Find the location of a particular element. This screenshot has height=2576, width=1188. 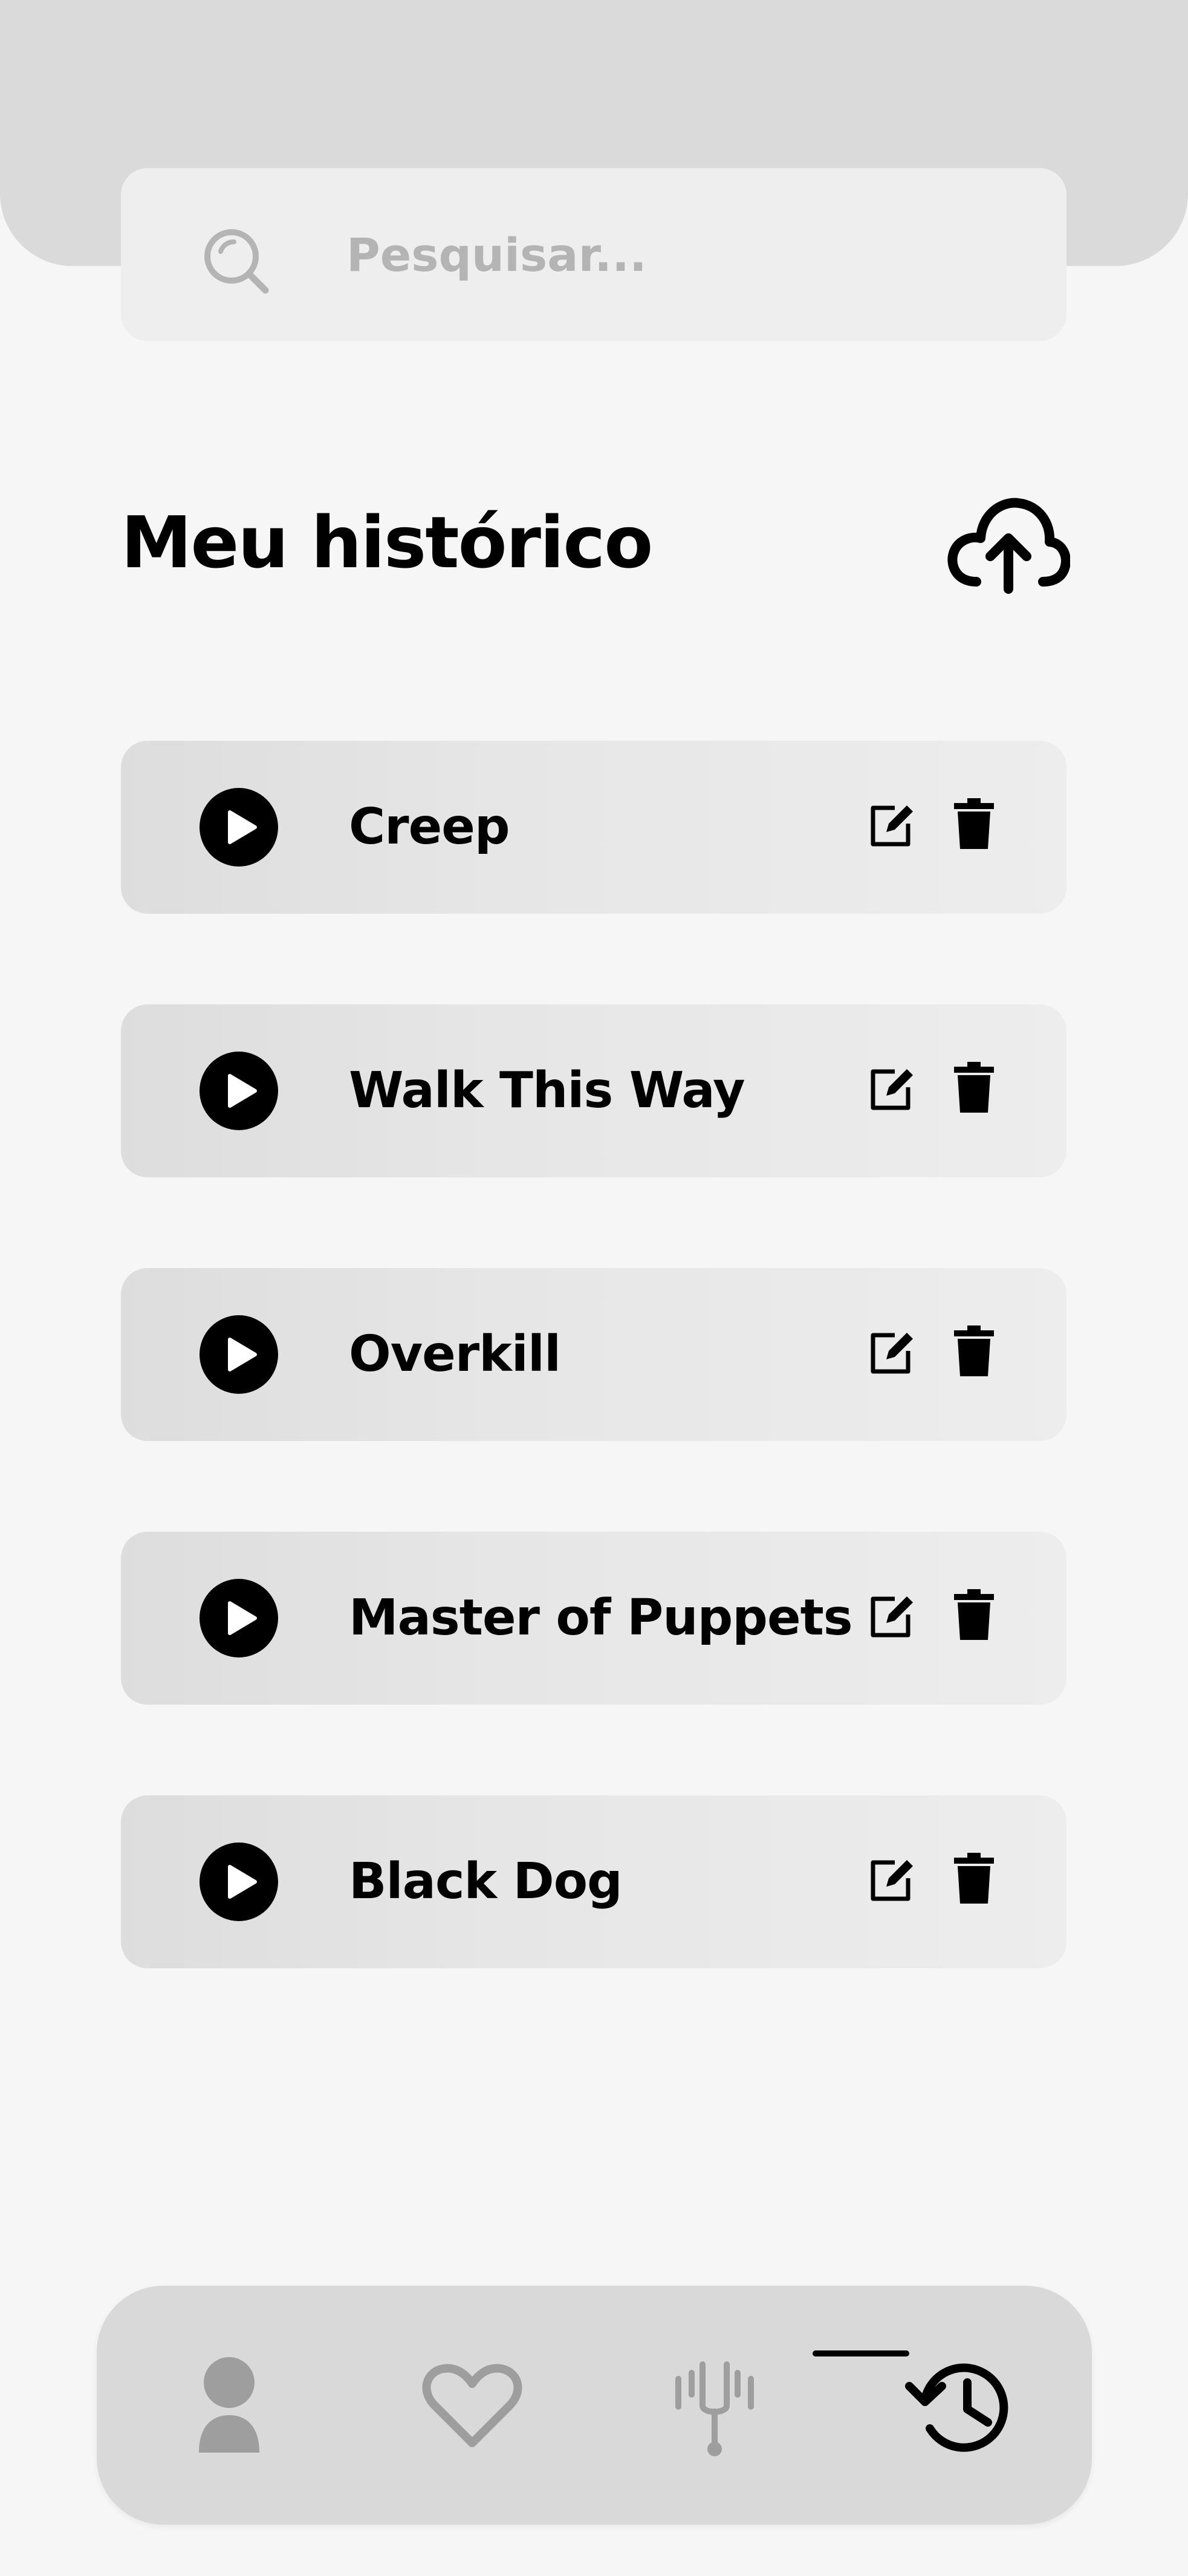

song-title: Overkill is located at coordinates (455, 1354).